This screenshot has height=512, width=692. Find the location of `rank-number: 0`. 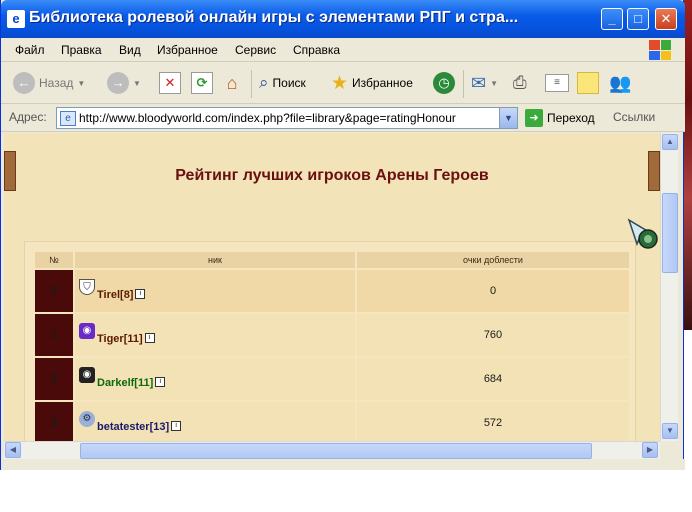

rank-number: 0 is located at coordinates (54, 291).